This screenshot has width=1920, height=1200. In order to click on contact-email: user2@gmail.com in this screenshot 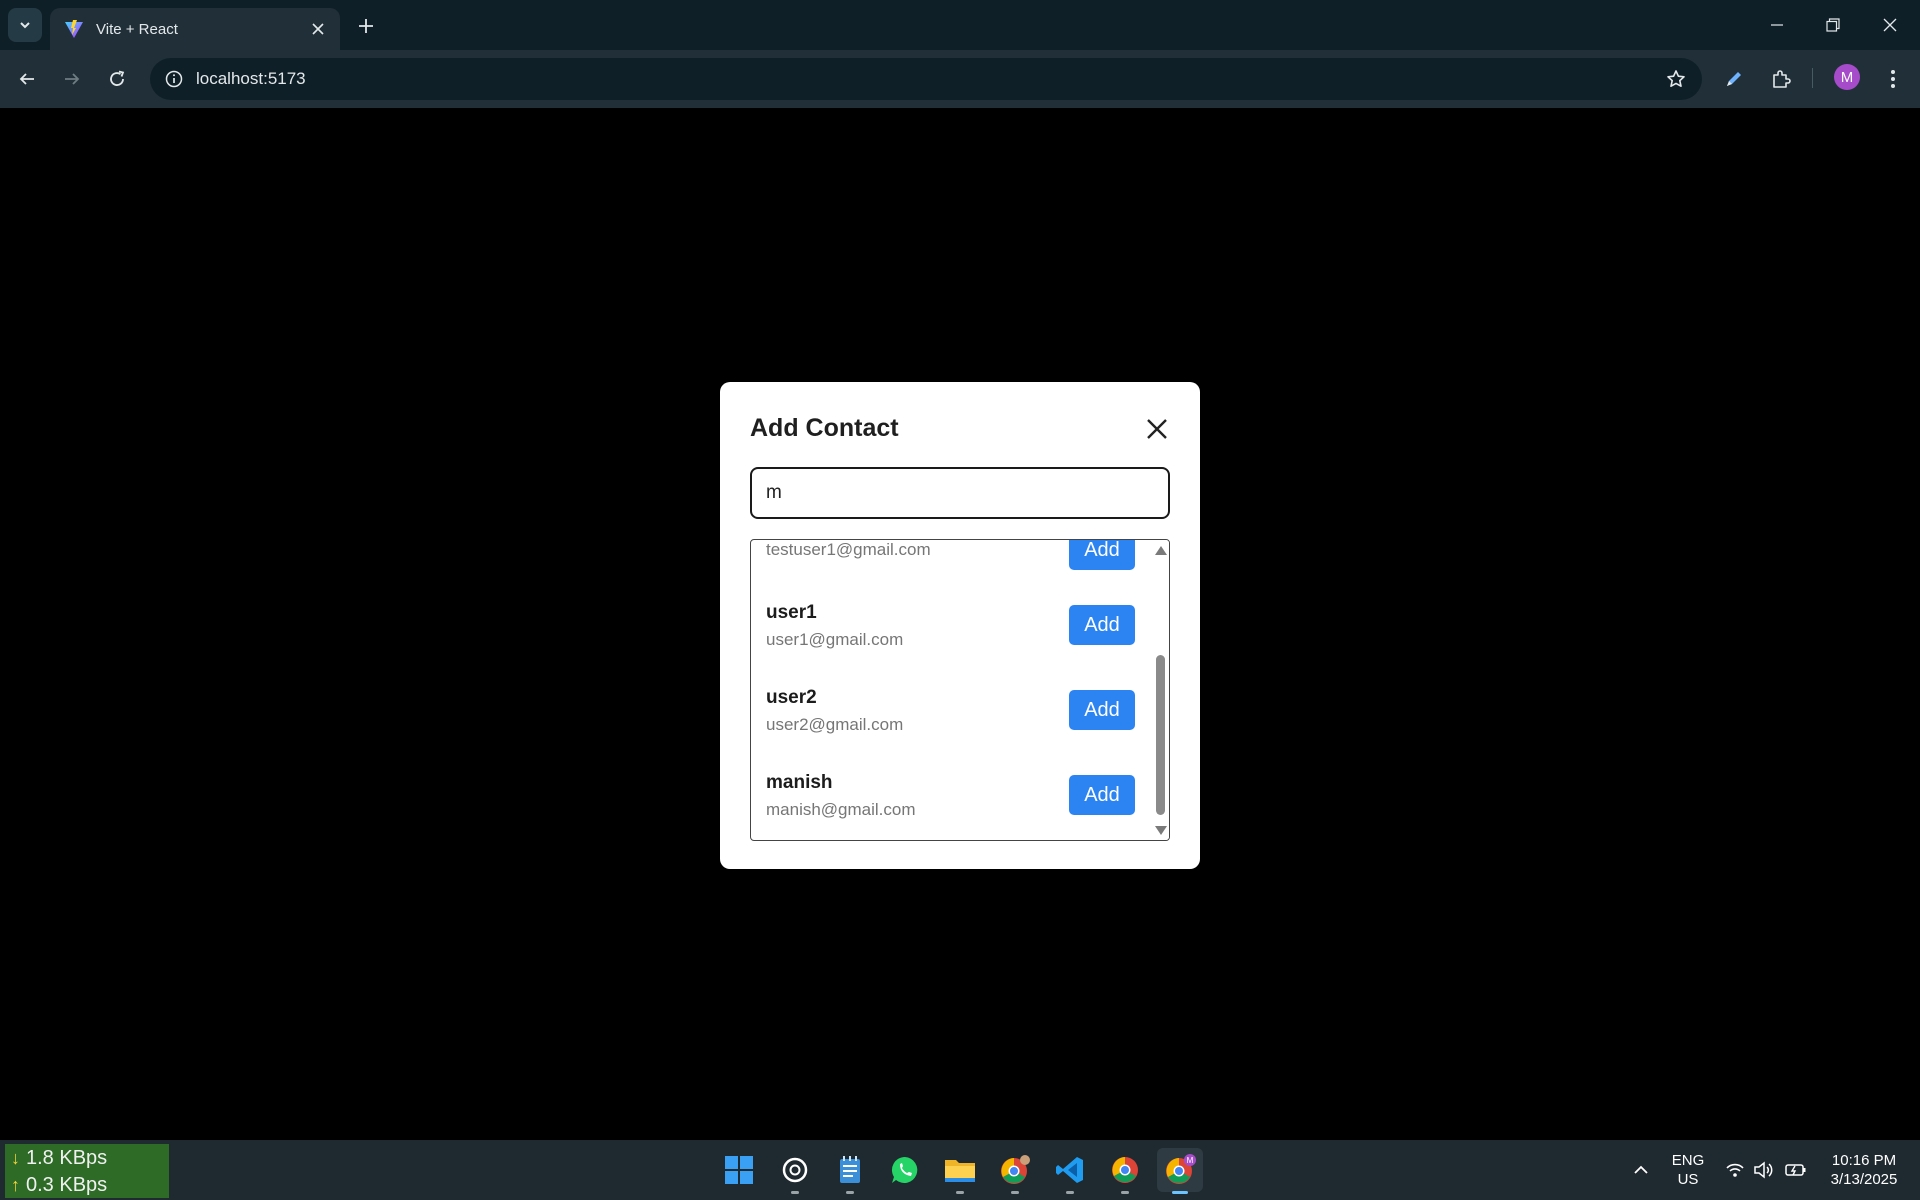, I will do `click(835, 724)`.